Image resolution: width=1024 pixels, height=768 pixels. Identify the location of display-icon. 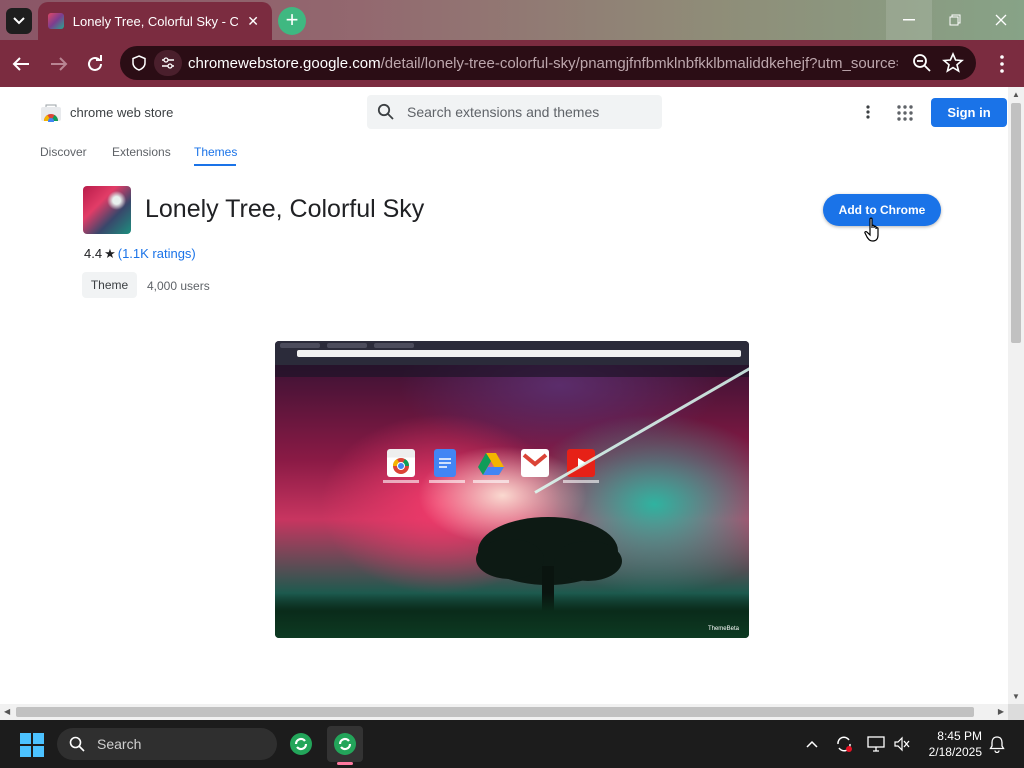
(876, 744).